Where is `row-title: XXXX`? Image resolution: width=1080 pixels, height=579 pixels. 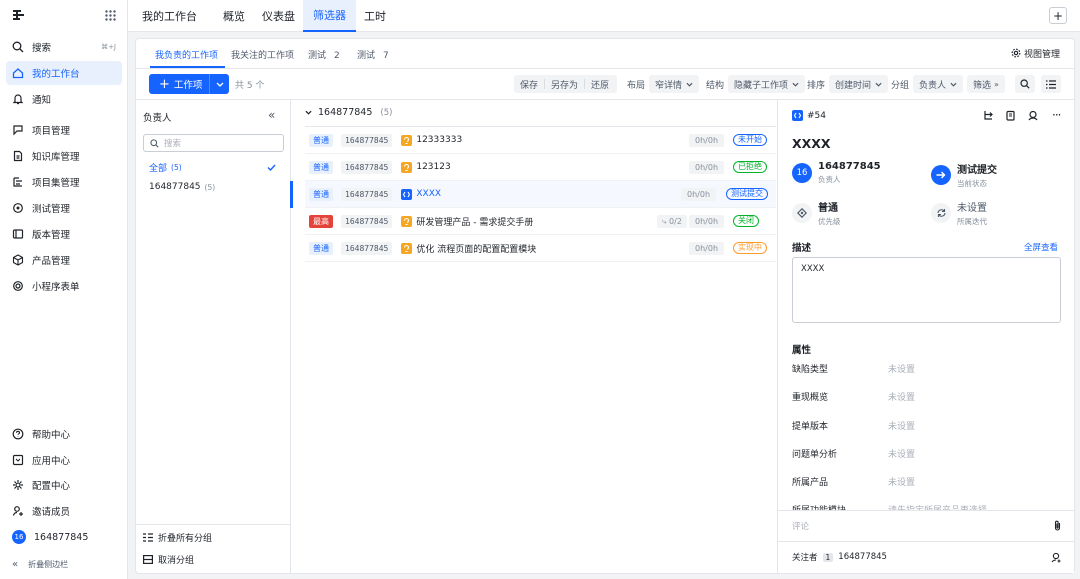 row-title: XXXX is located at coordinates (428, 194).